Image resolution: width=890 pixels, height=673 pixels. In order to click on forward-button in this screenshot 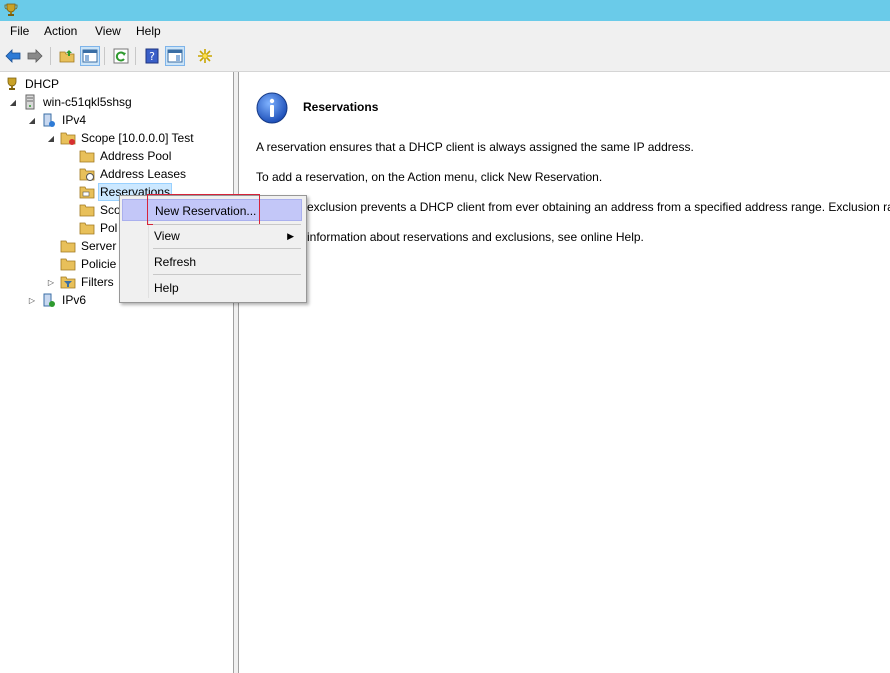, I will do `click(35, 56)`.